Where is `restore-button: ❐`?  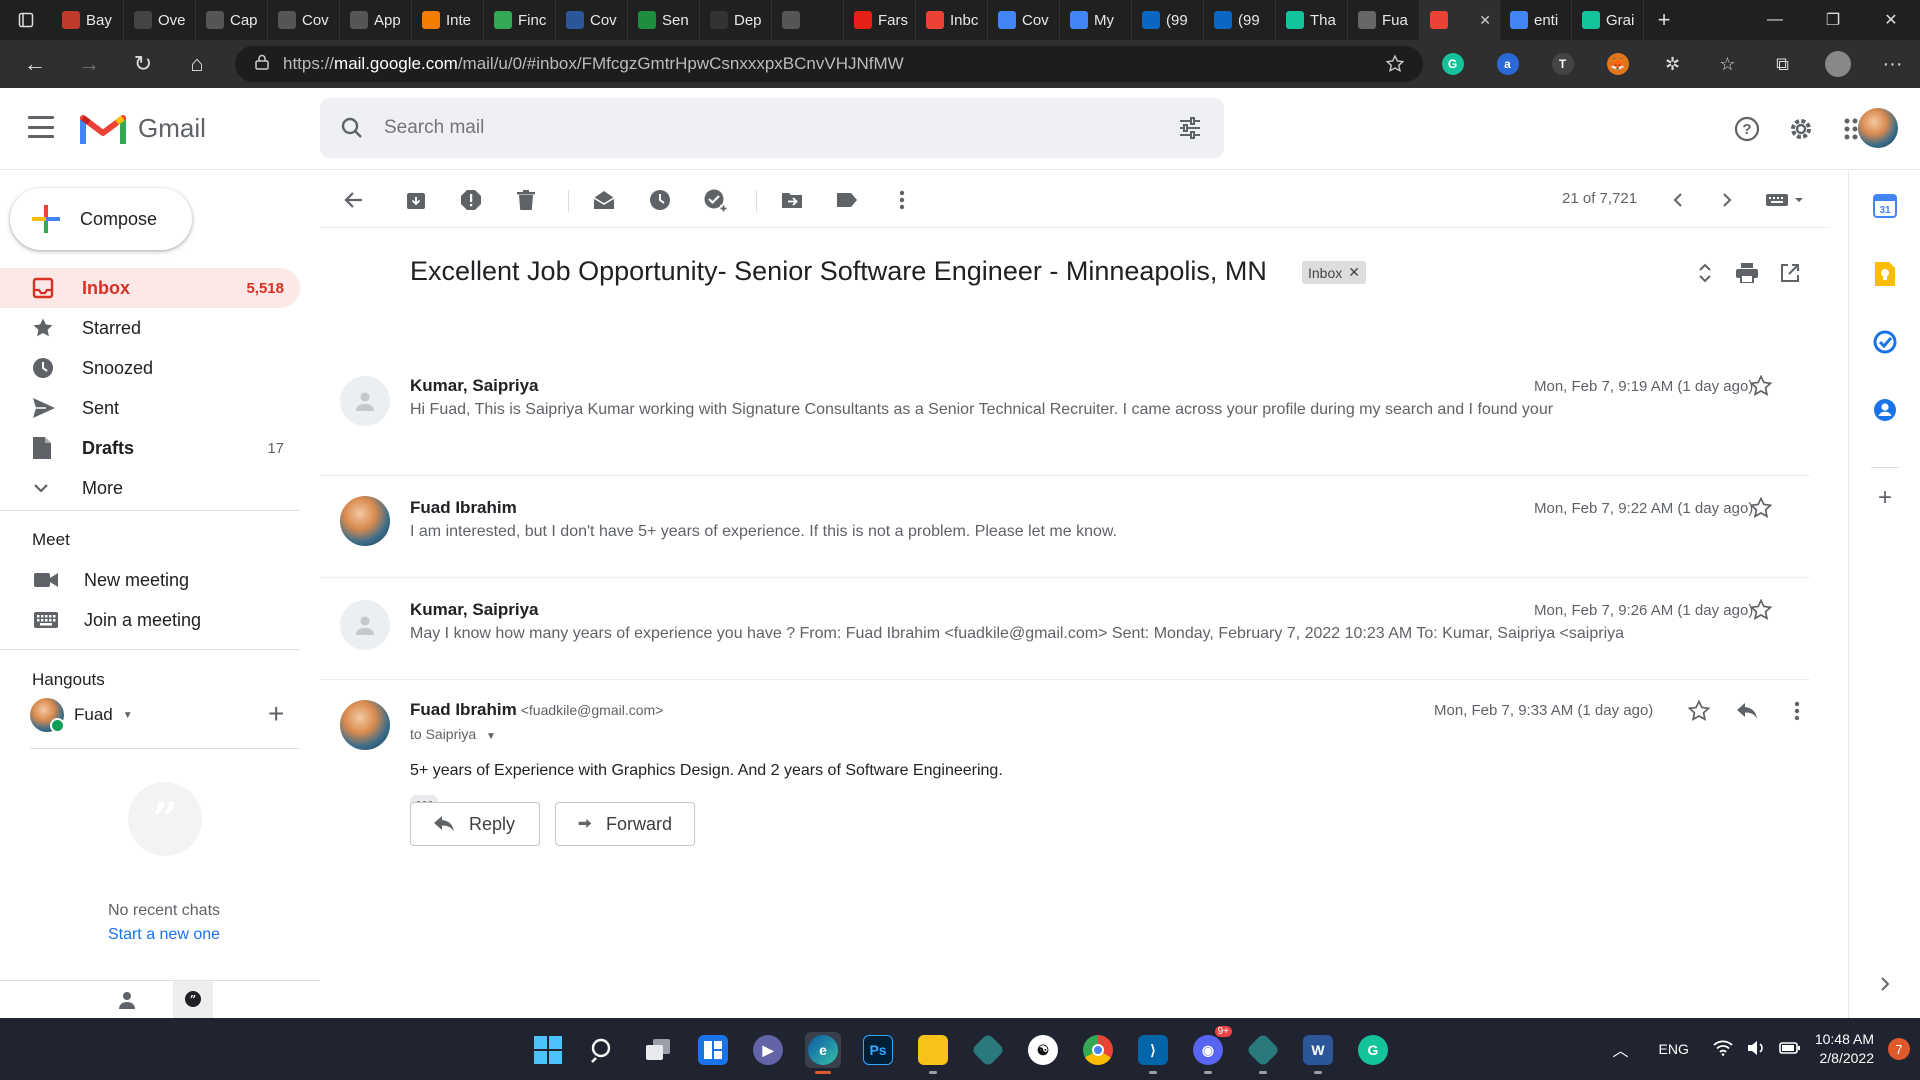
restore-button: ❐ is located at coordinates (1833, 20).